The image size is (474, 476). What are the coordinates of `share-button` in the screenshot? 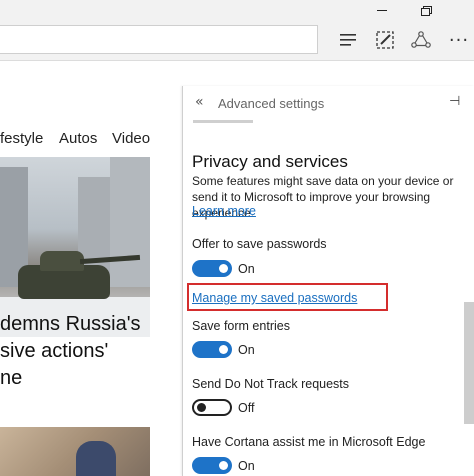 It's located at (421, 40).